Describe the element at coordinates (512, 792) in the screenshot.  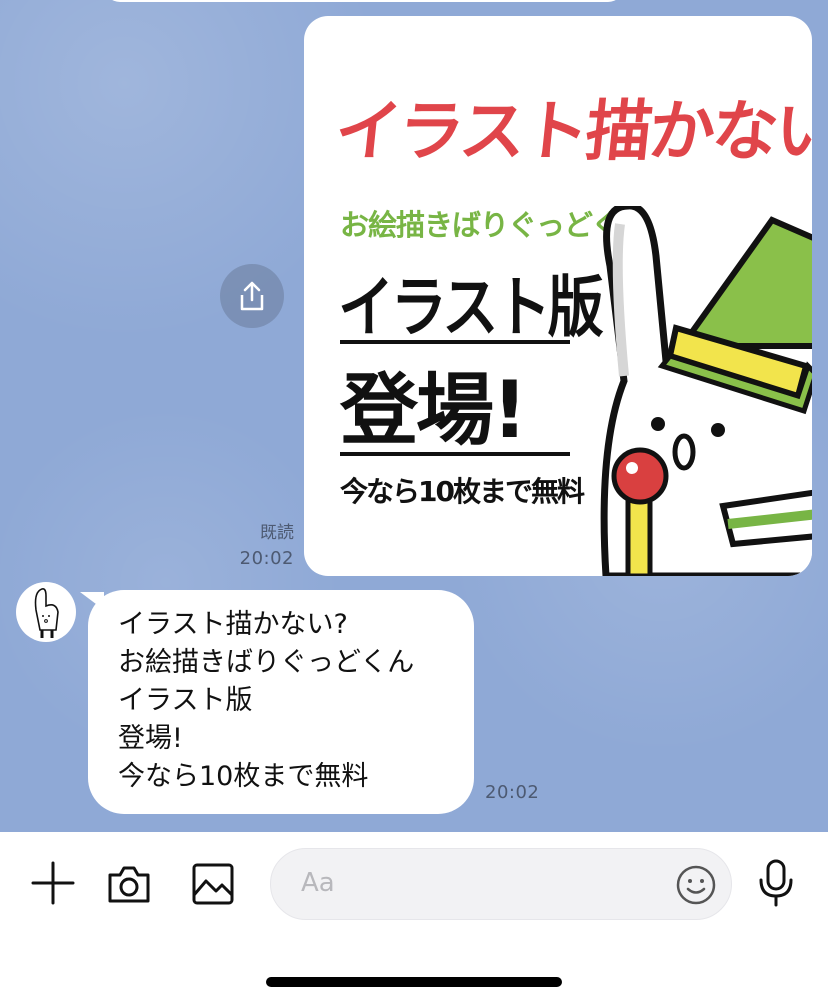
I see `message-timestamp: 20:02` at that location.